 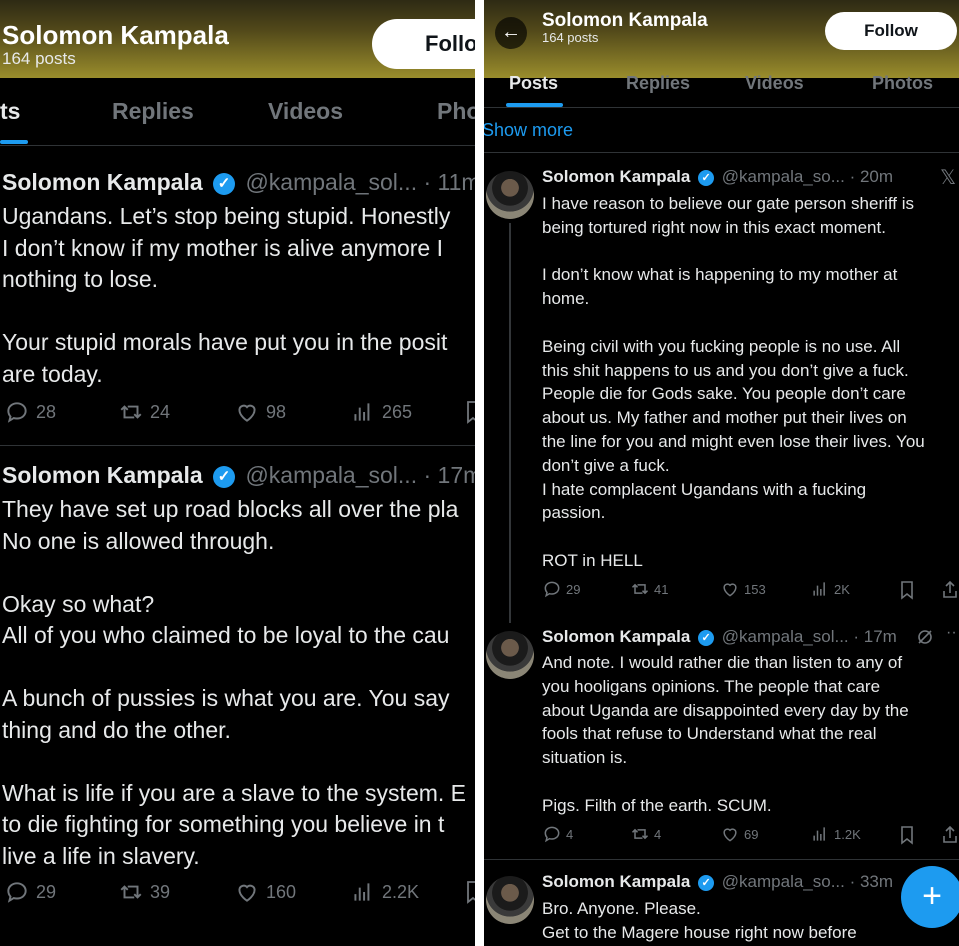 I want to click on reply-count: 28, so click(x=46, y=411).